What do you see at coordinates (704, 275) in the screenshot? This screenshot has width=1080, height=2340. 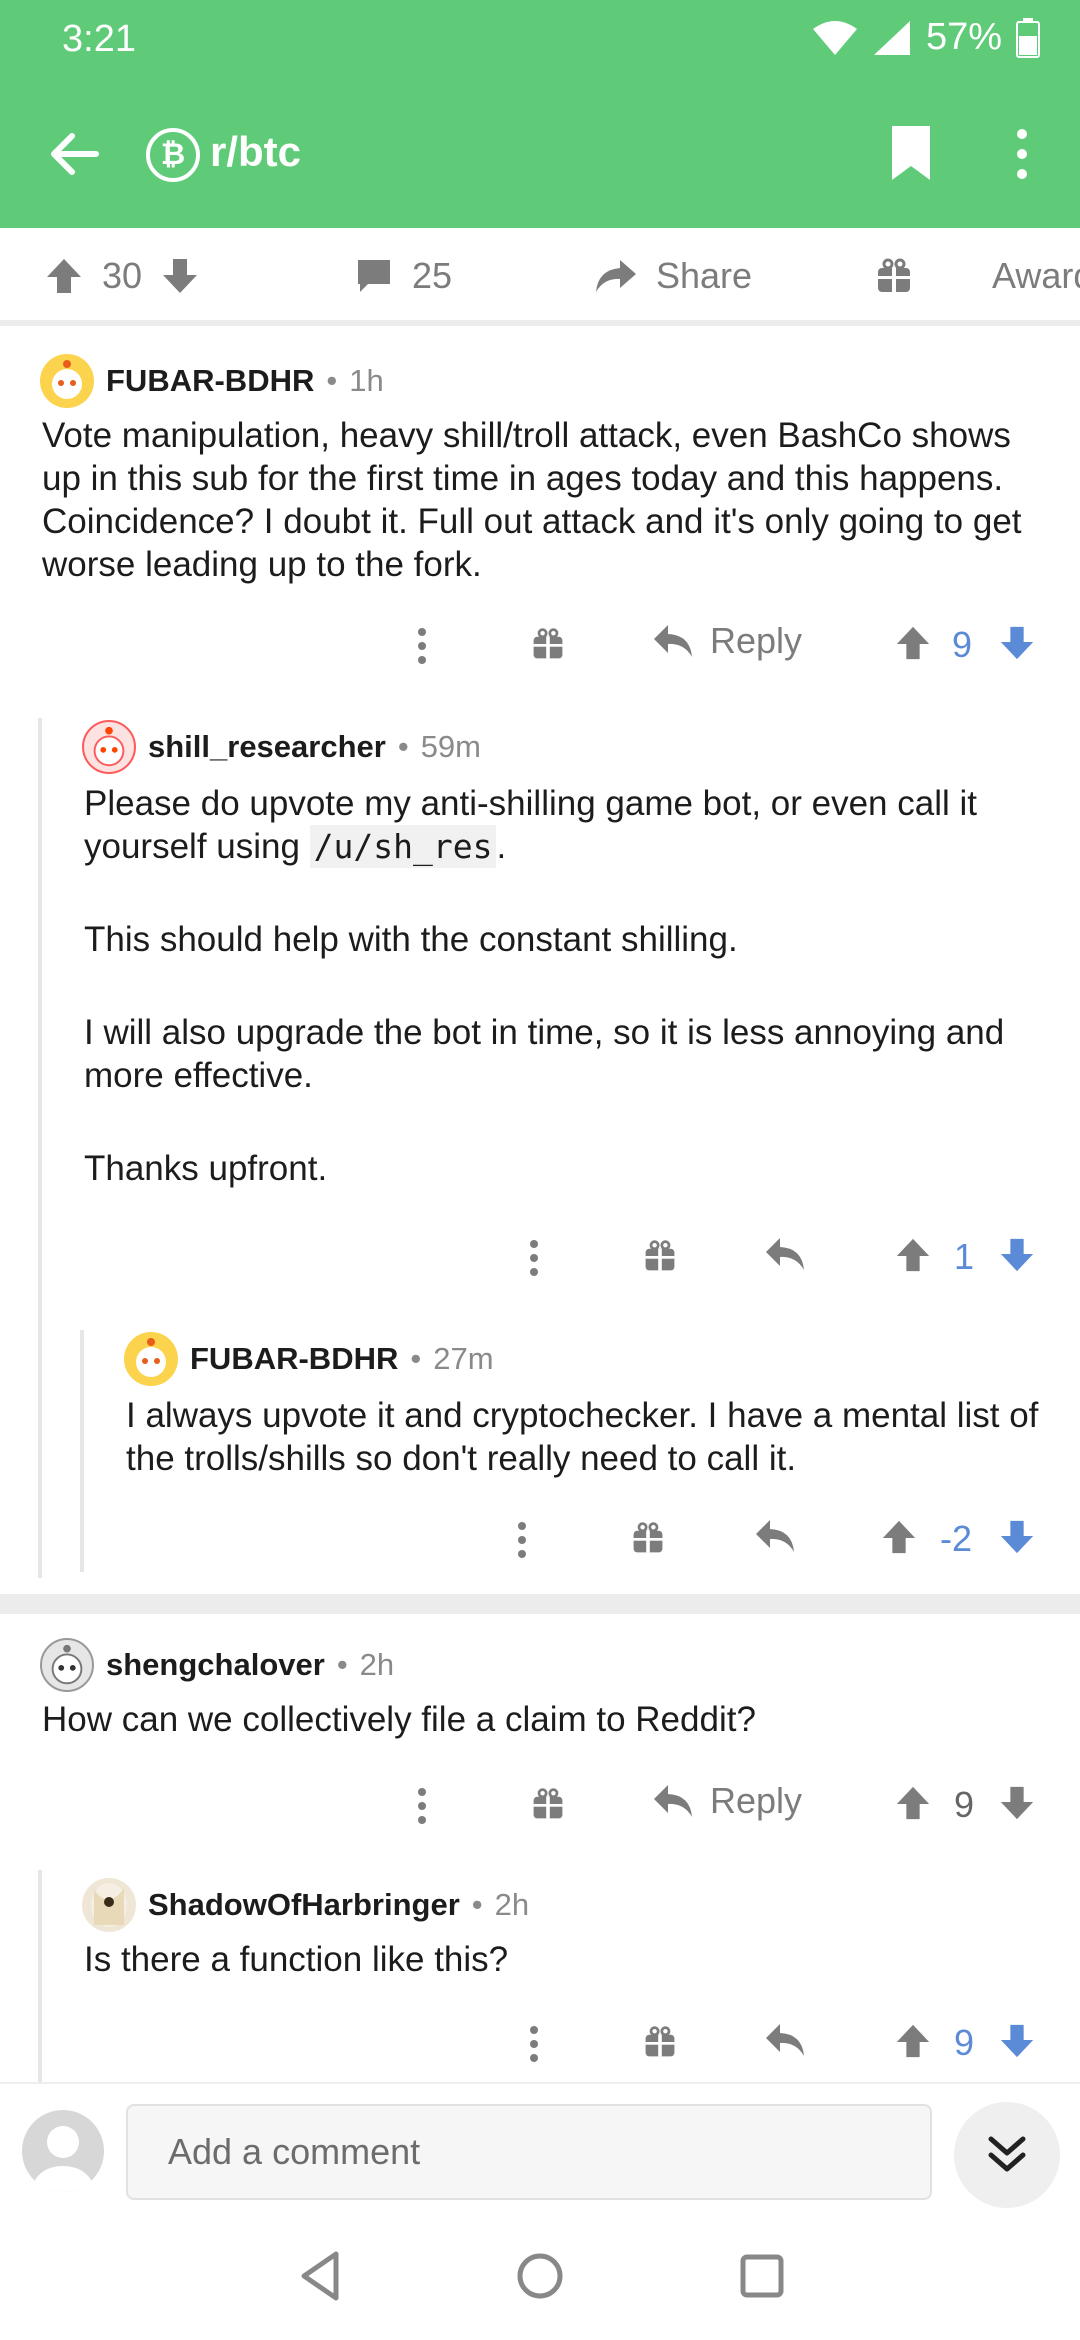 I see `share-label: Share` at bounding box center [704, 275].